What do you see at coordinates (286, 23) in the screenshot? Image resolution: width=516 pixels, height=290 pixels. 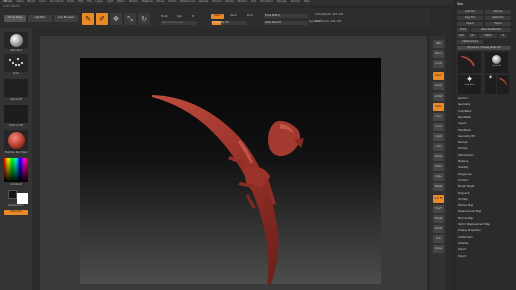 I see `draw-size-slider: Draw Size 64` at bounding box center [286, 23].